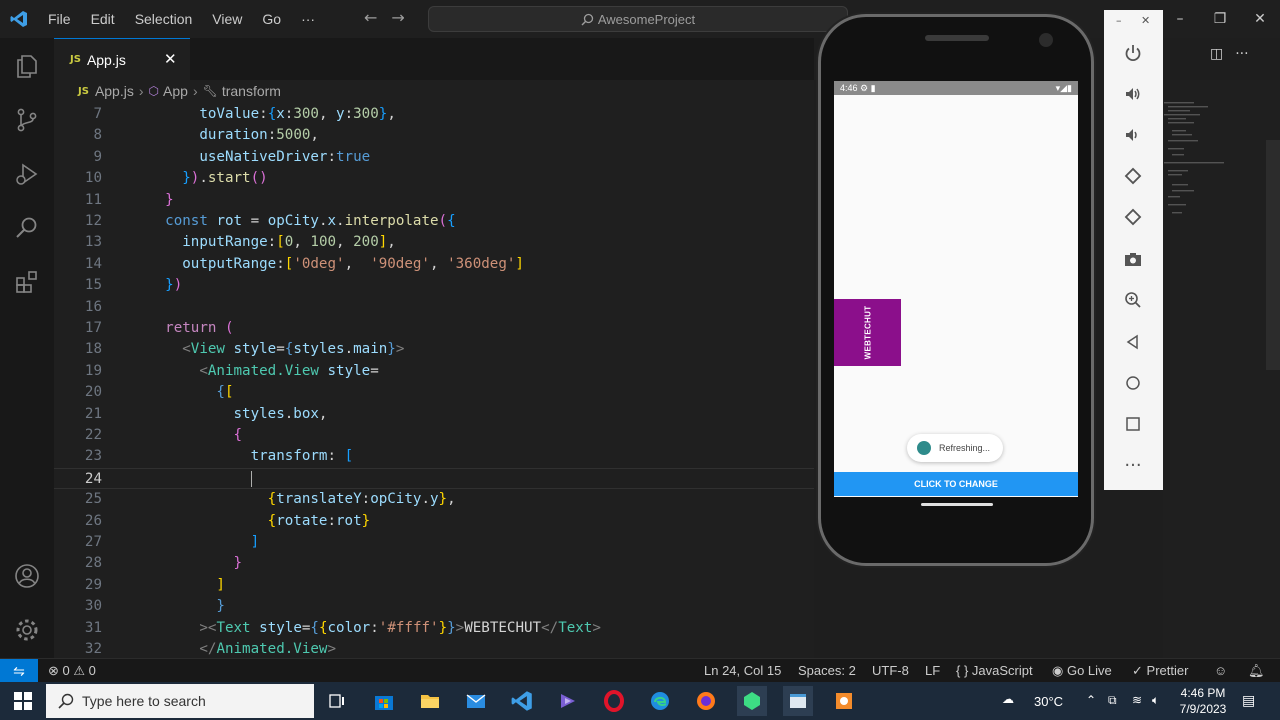  What do you see at coordinates (92, 670) in the screenshot?
I see `warning-count: 0` at bounding box center [92, 670].